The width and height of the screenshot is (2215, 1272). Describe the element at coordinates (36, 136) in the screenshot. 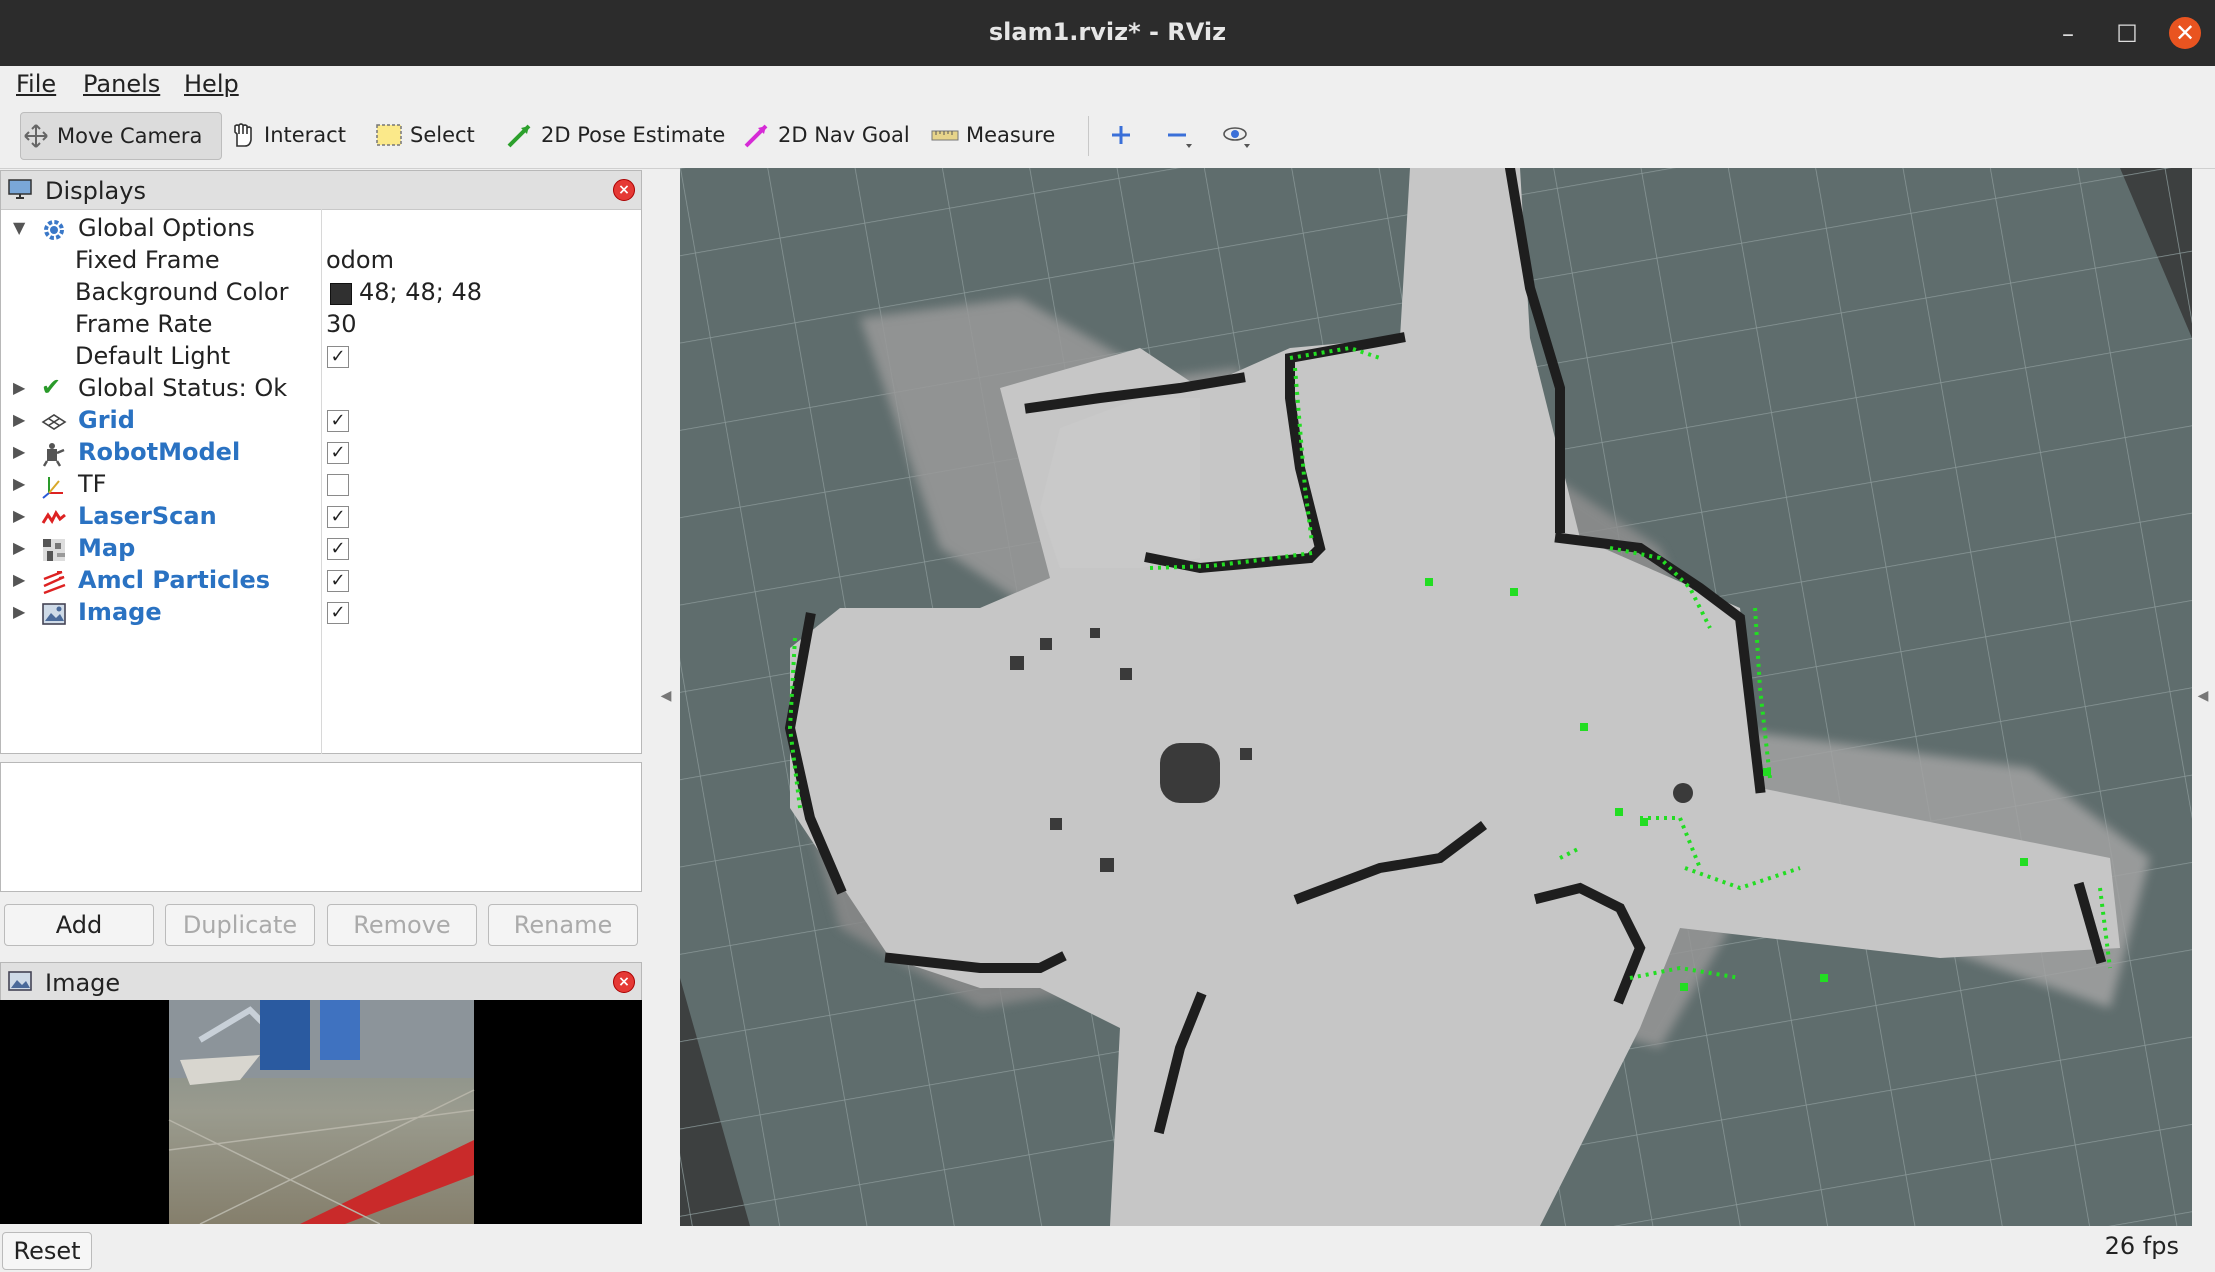

I see `move-camera-icon` at that location.